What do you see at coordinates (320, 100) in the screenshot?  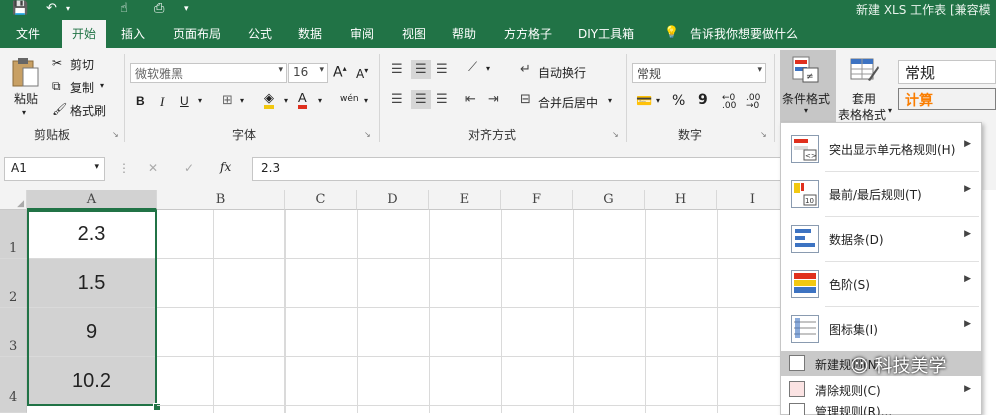 I see `font-color-dropdown-icon: ▾` at bounding box center [320, 100].